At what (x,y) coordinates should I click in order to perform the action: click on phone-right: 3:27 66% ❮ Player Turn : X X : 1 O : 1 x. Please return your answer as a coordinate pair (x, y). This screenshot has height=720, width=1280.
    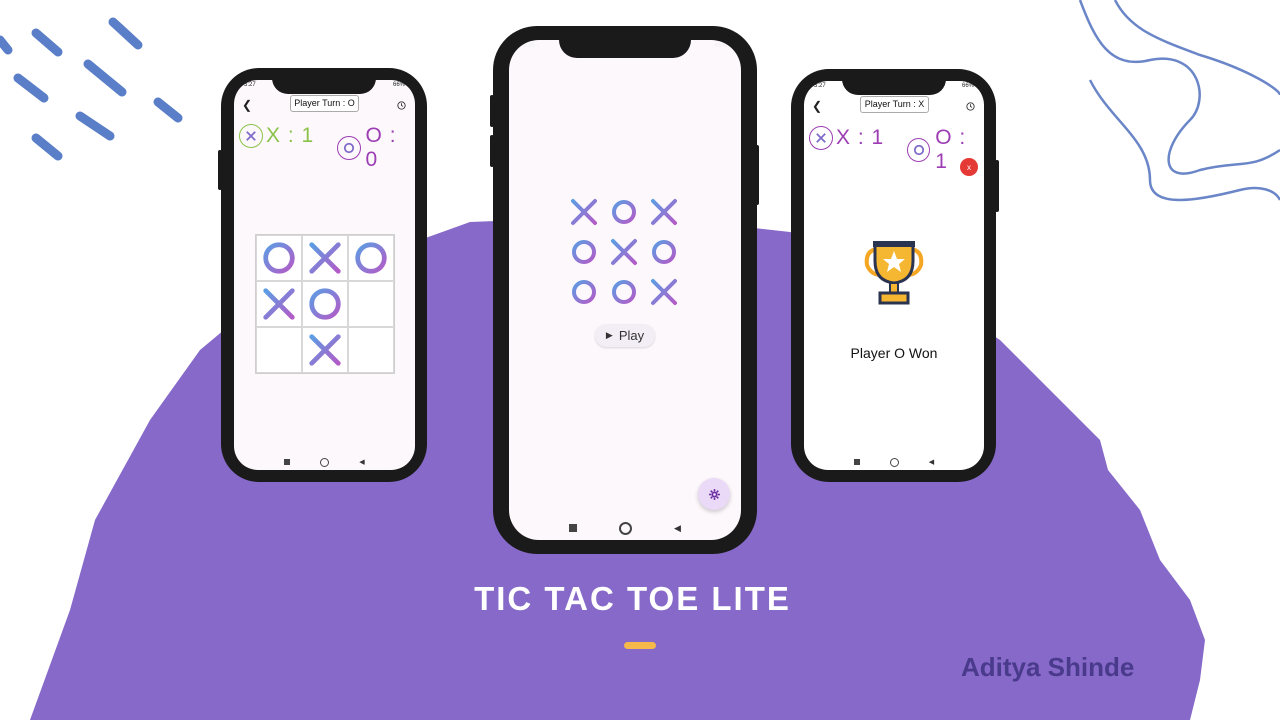
    Looking at the image, I should click on (893, 275).